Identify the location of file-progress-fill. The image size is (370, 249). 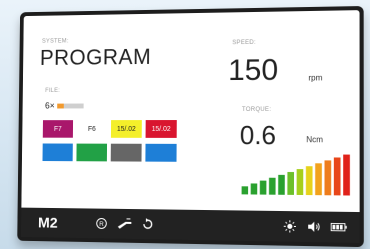
(61, 105).